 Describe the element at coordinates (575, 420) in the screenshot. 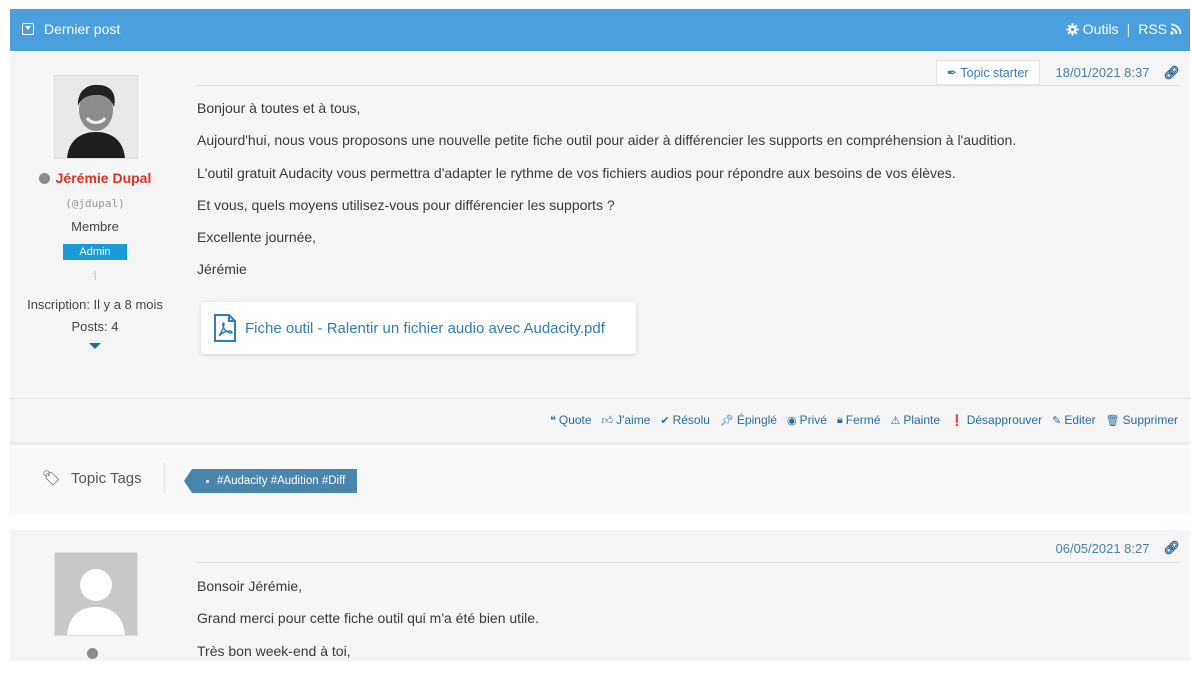

I see `quote-label: Quote` at that location.